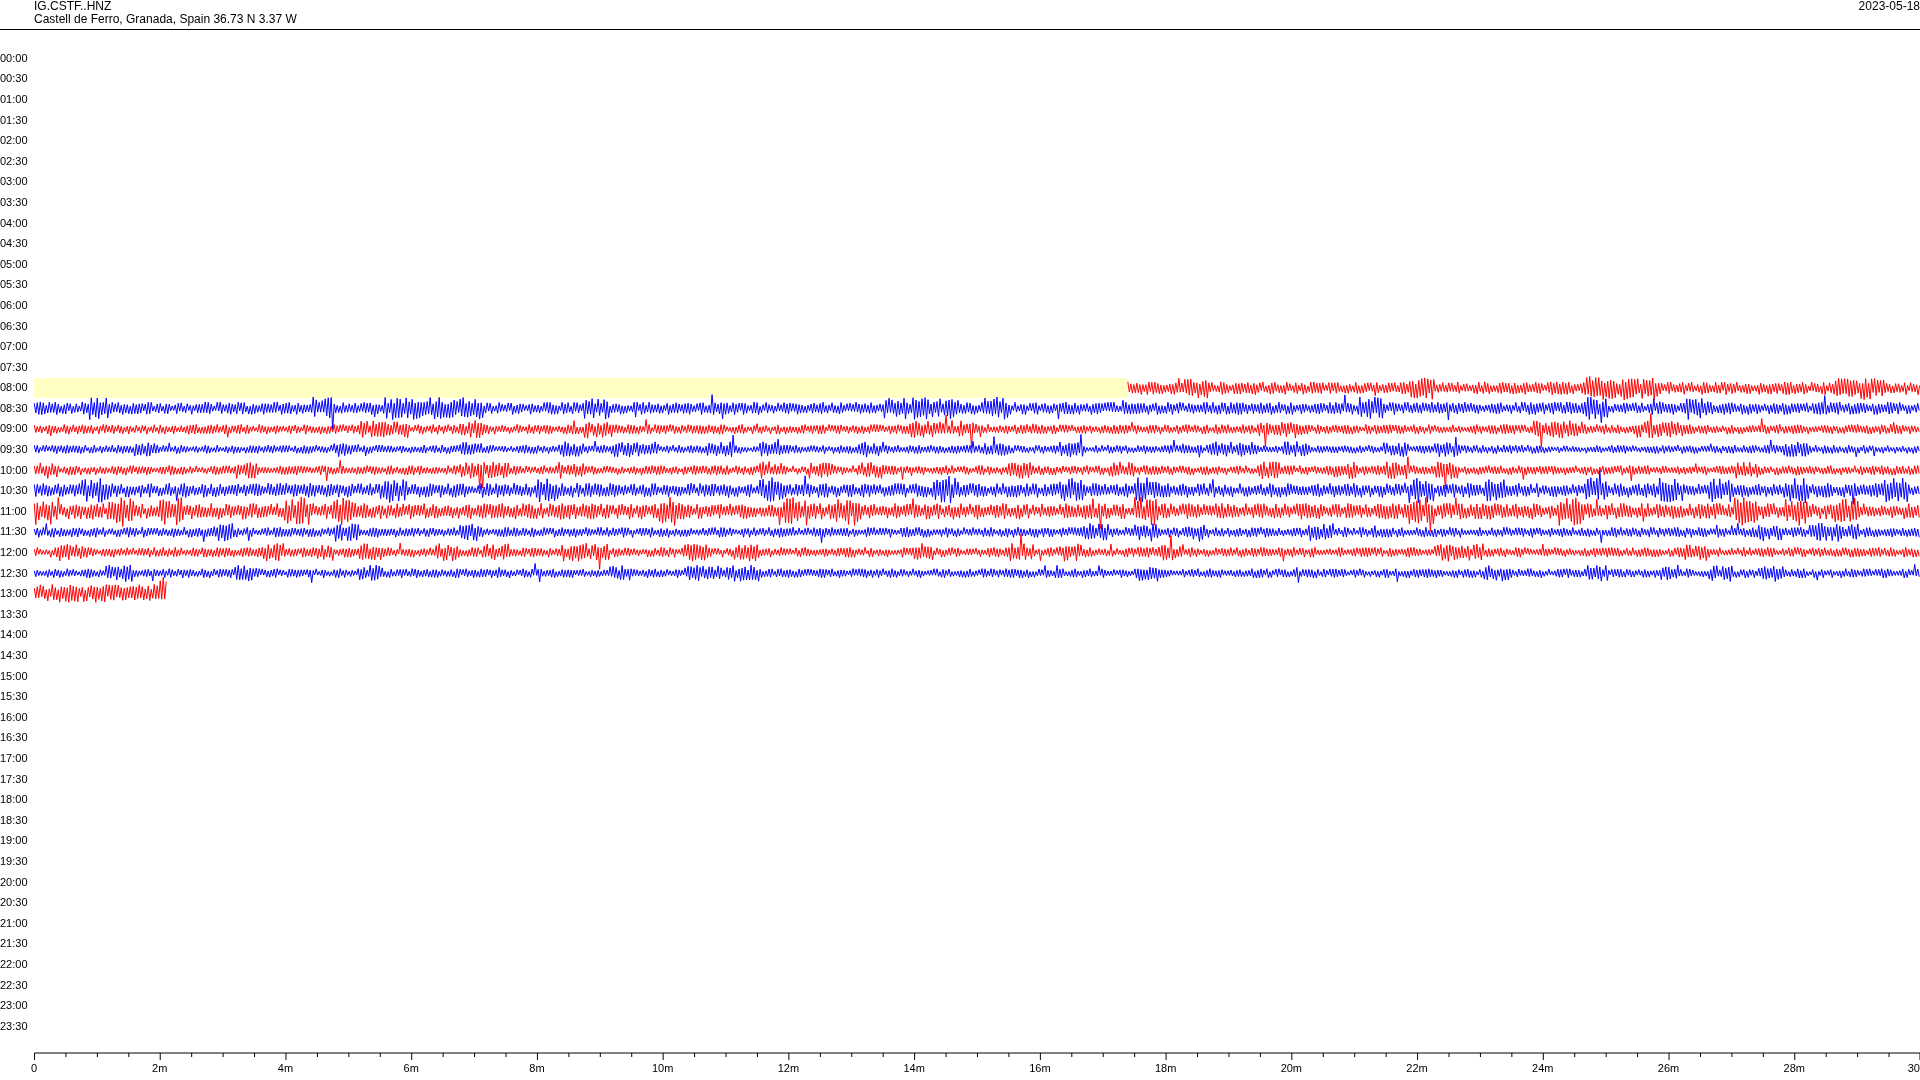  Describe the element at coordinates (14, 635) in the screenshot. I see `time-label: 14:00` at that location.